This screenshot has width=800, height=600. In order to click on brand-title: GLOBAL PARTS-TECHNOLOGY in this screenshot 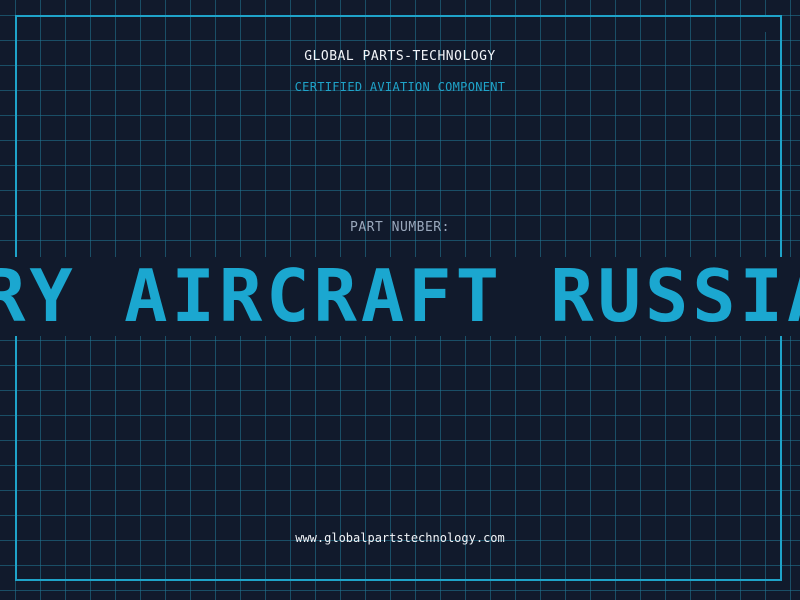, I will do `click(400, 56)`.